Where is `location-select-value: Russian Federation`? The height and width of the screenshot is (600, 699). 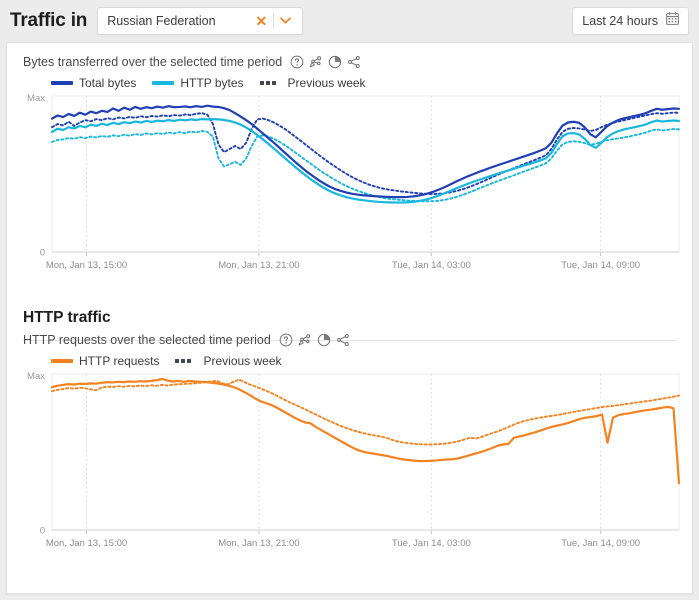 location-select-value: Russian Federation is located at coordinates (161, 21).